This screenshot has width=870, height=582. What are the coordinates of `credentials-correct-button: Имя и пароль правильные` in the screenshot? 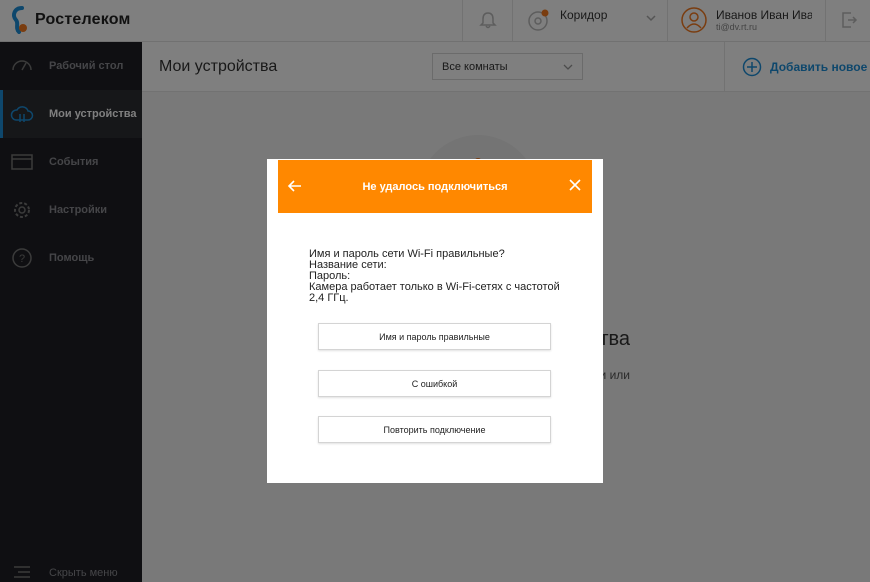 It's located at (434, 336).